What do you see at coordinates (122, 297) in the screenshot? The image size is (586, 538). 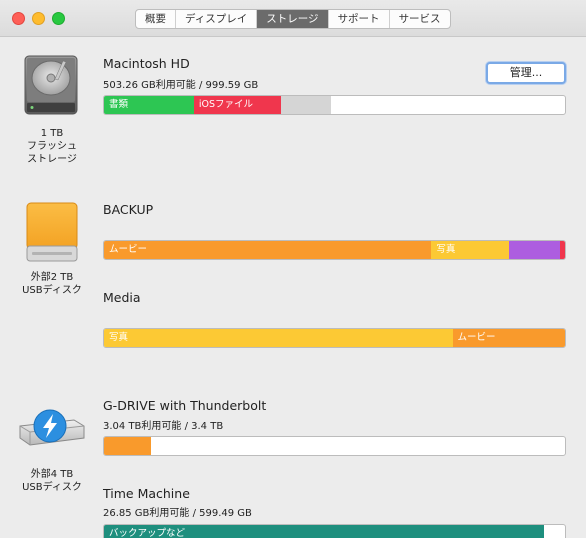 I see `volume-name-media: Media` at bounding box center [122, 297].